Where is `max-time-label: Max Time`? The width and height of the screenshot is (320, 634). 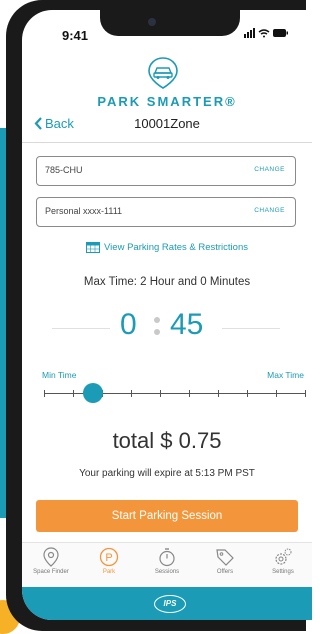
max-time-label: Max Time is located at coordinates (285, 375).